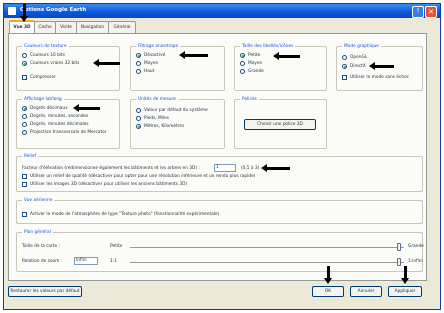 The height and width of the screenshot is (313, 444). What do you see at coordinates (59, 124) in the screenshot?
I see `radio-label: Degrés, minutes décimales` at bounding box center [59, 124].